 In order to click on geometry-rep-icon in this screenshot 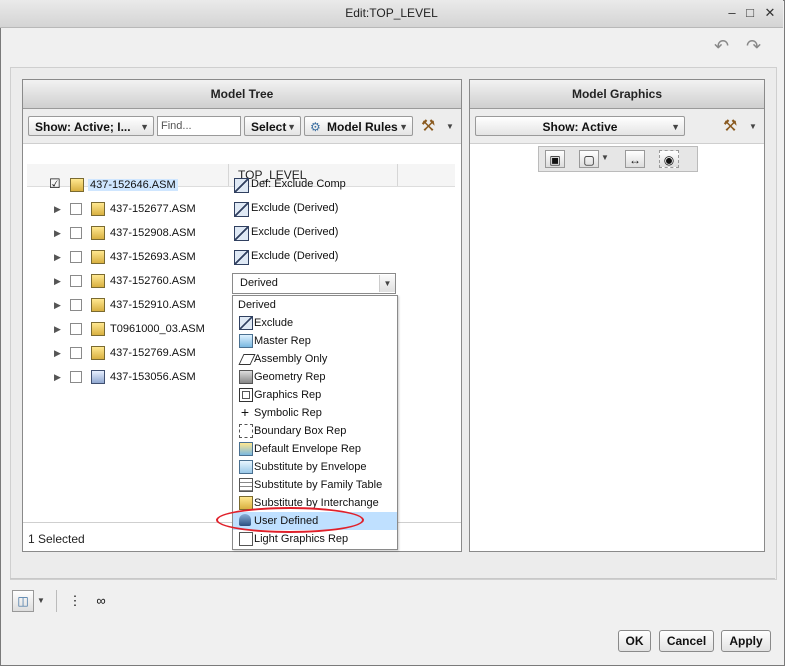, I will do `click(246, 377)`.